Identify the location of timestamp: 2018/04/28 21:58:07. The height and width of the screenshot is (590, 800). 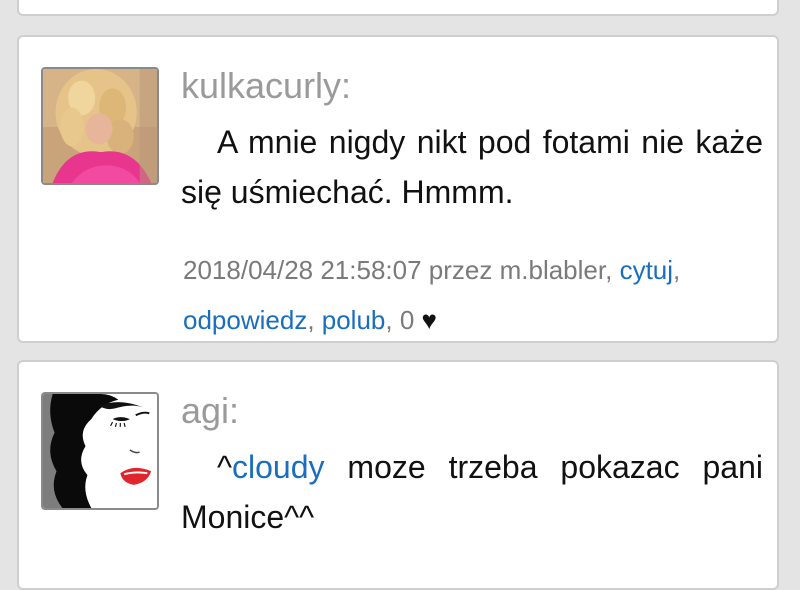
(302, 270).